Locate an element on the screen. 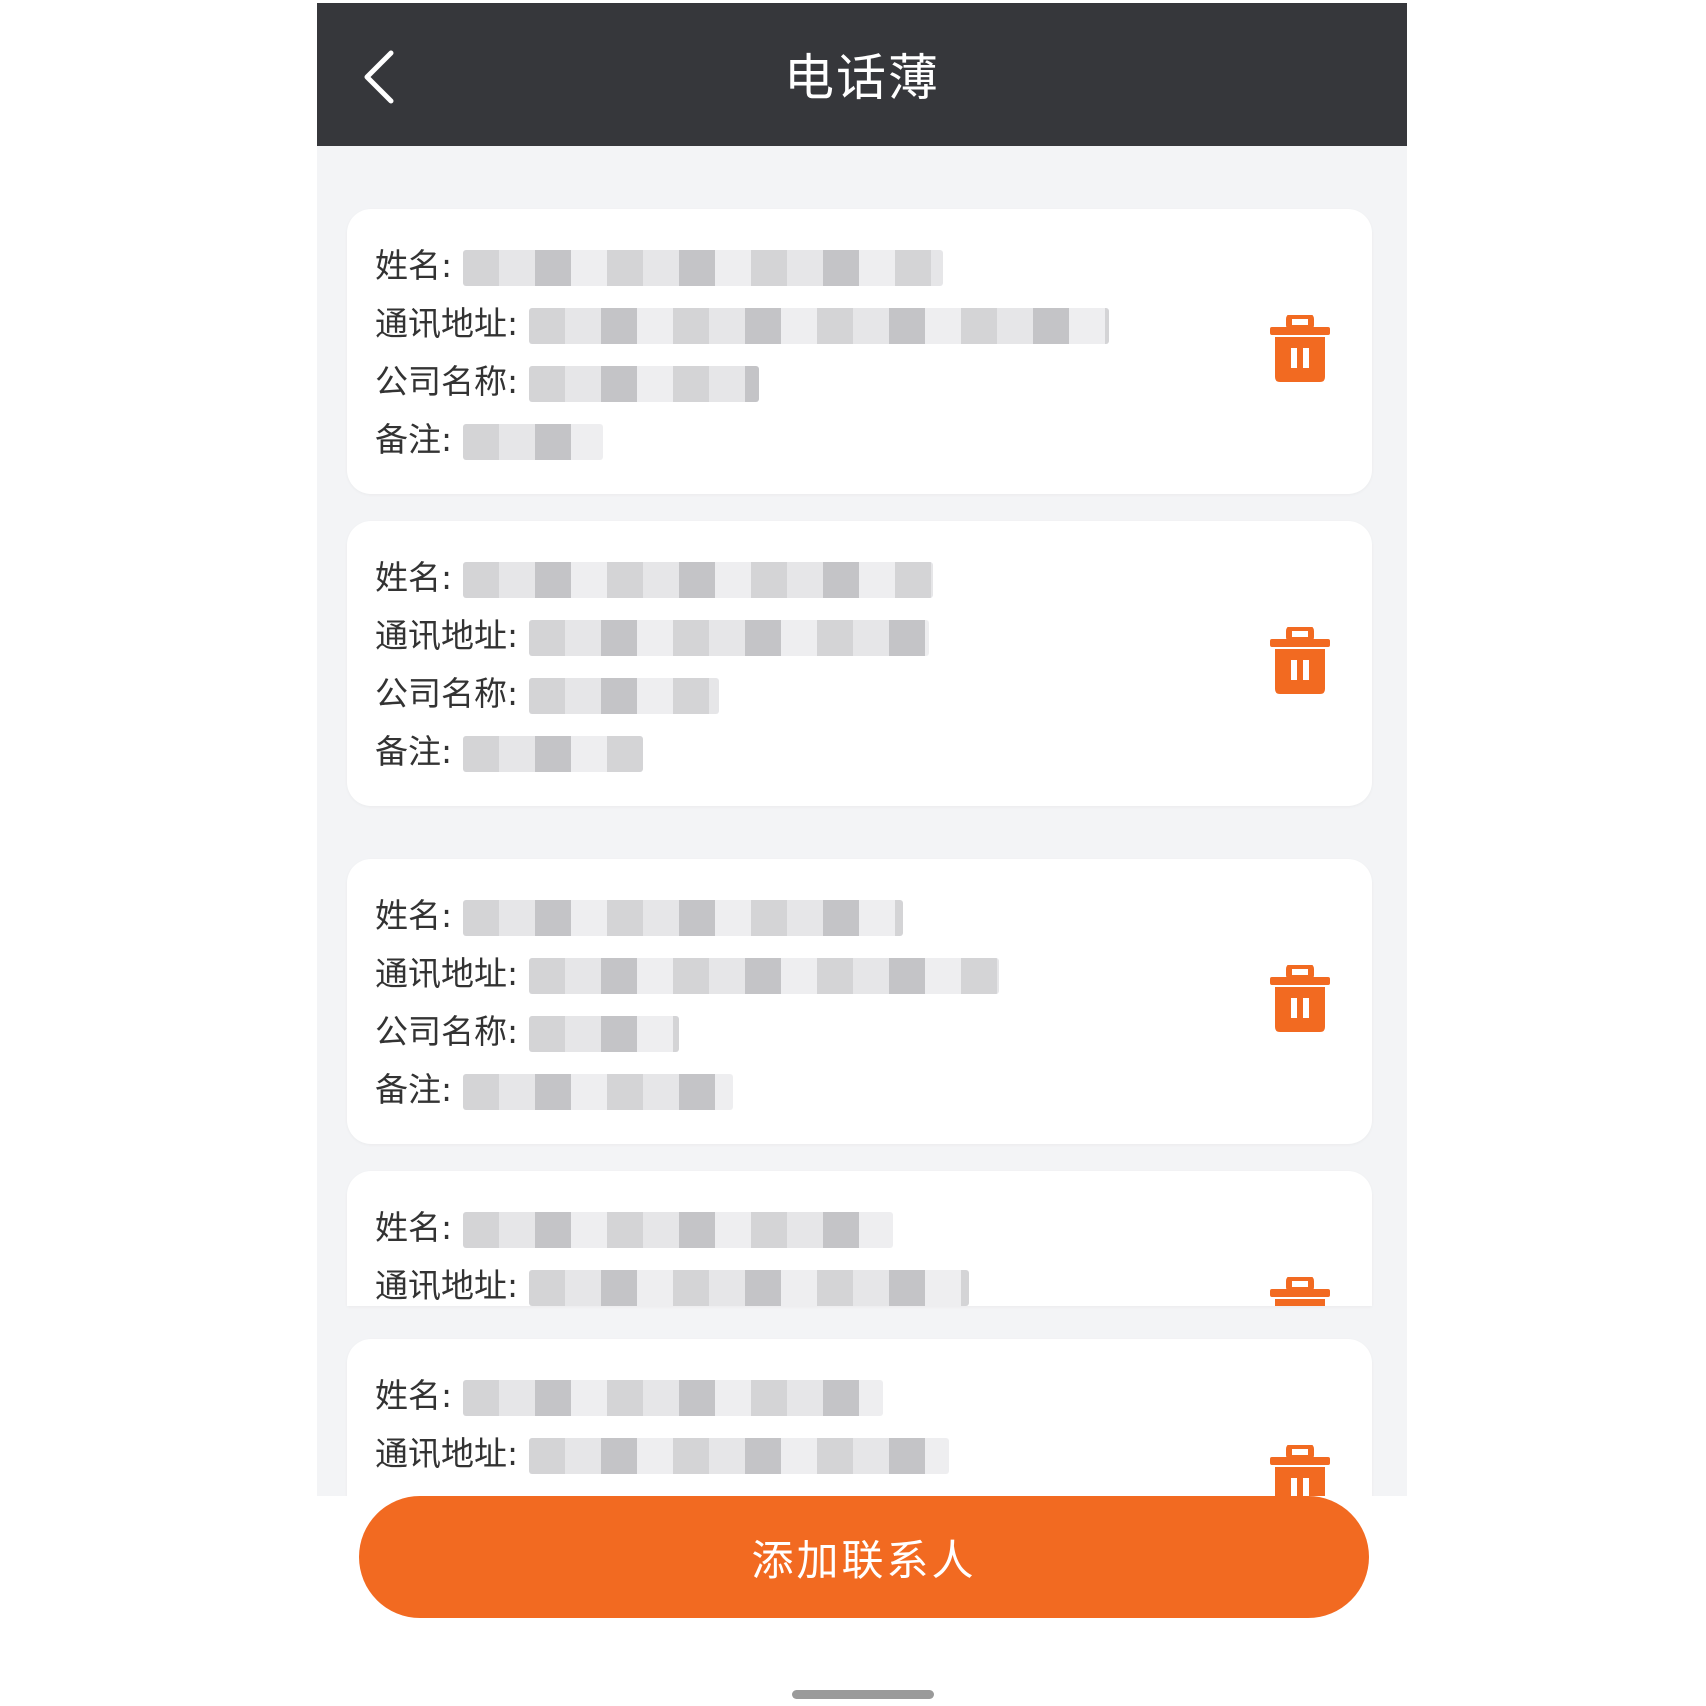 The image size is (1706, 1706). home-indicator is located at coordinates (863, 1694).